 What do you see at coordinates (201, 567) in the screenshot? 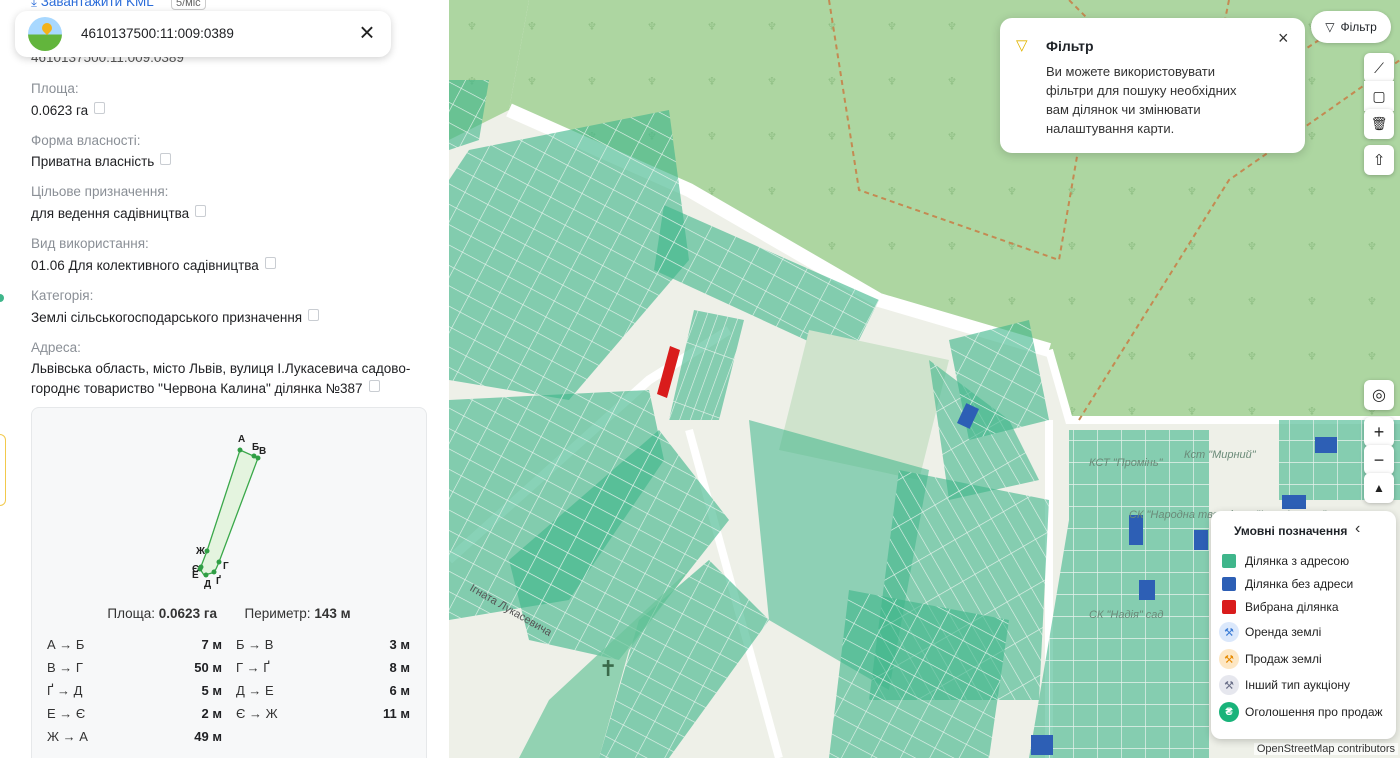
I see `vertex-ye` at bounding box center [201, 567].